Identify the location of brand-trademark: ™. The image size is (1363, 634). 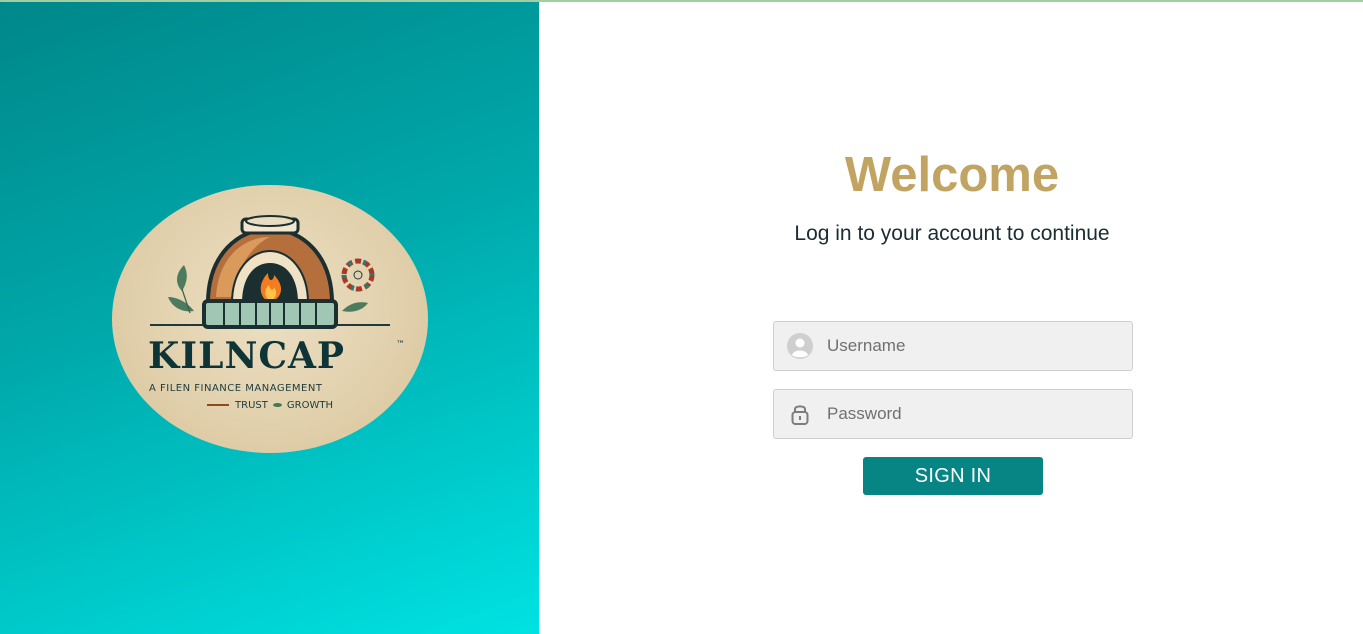
(400, 345).